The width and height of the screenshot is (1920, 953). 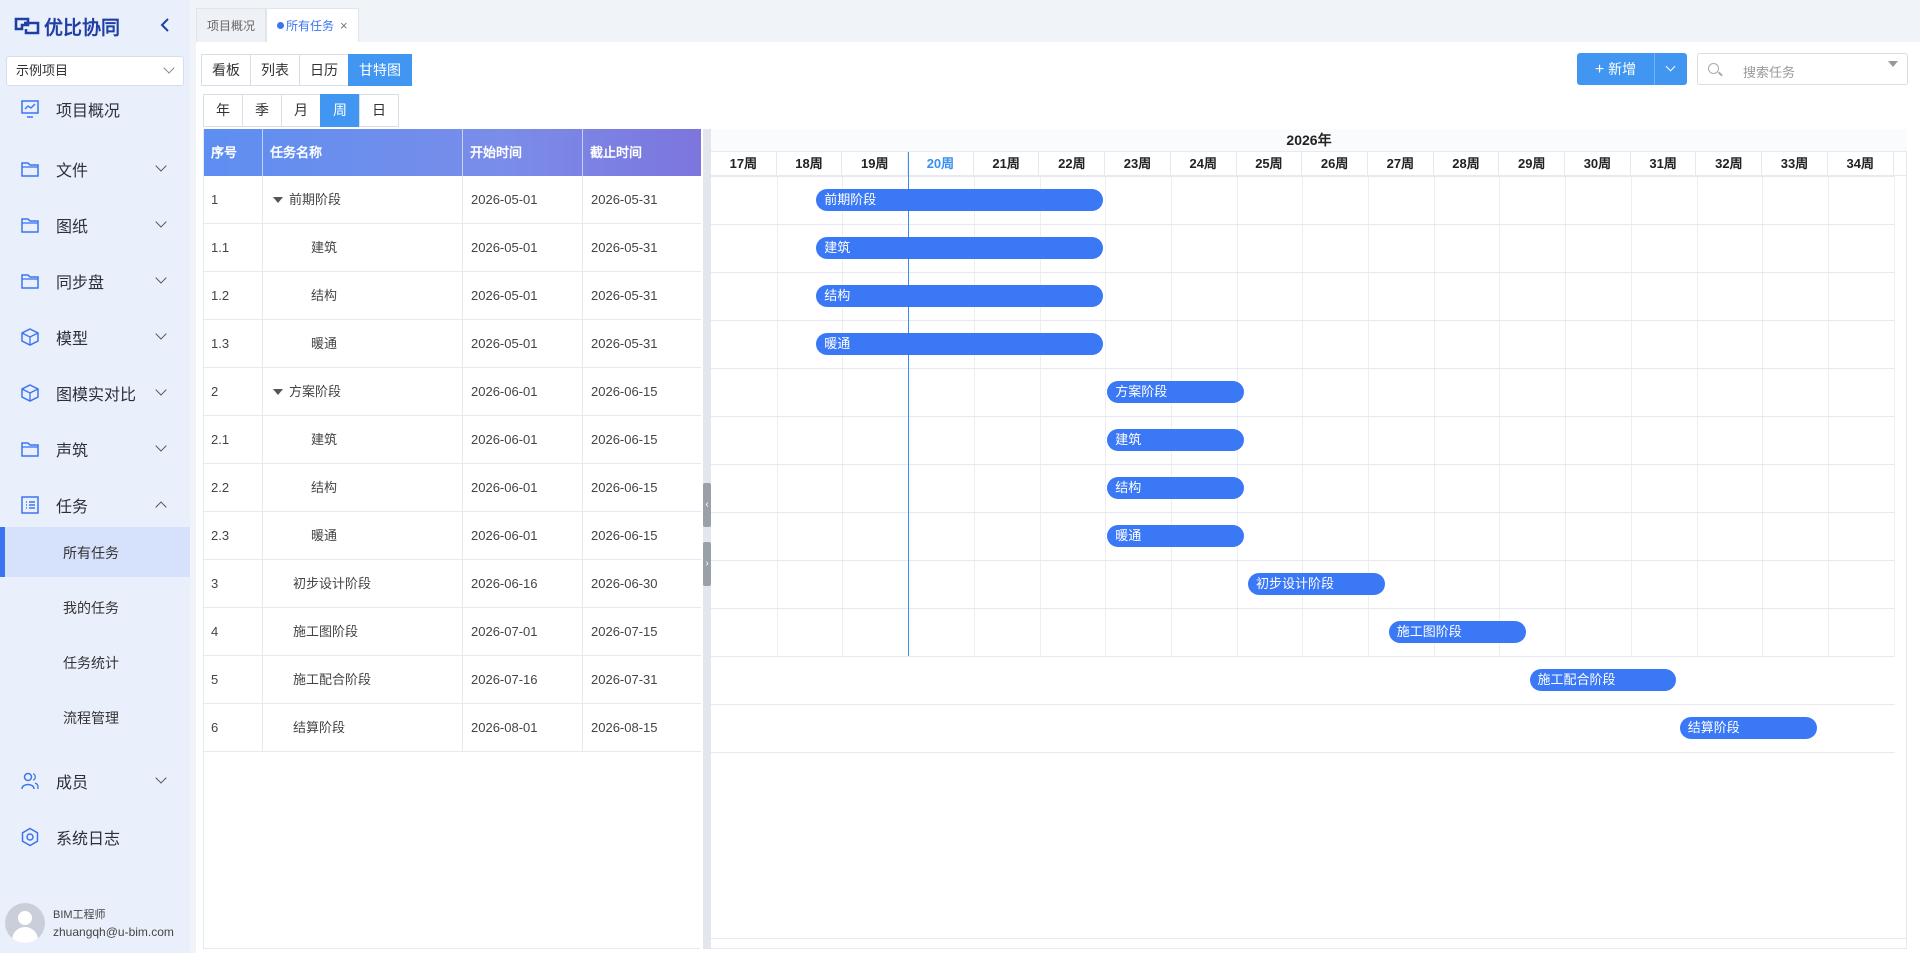 What do you see at coordinates (233, 728) in the screenshot?
I see `cell-index: 6` at bounding box center [233, 728].